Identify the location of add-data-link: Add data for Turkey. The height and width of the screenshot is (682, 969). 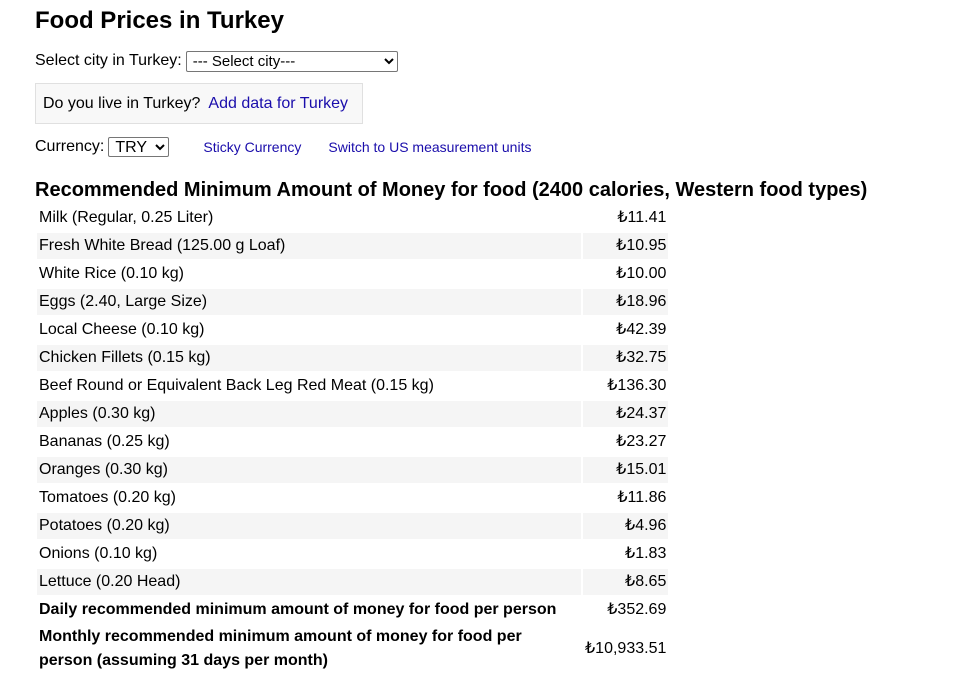
(278, 103).